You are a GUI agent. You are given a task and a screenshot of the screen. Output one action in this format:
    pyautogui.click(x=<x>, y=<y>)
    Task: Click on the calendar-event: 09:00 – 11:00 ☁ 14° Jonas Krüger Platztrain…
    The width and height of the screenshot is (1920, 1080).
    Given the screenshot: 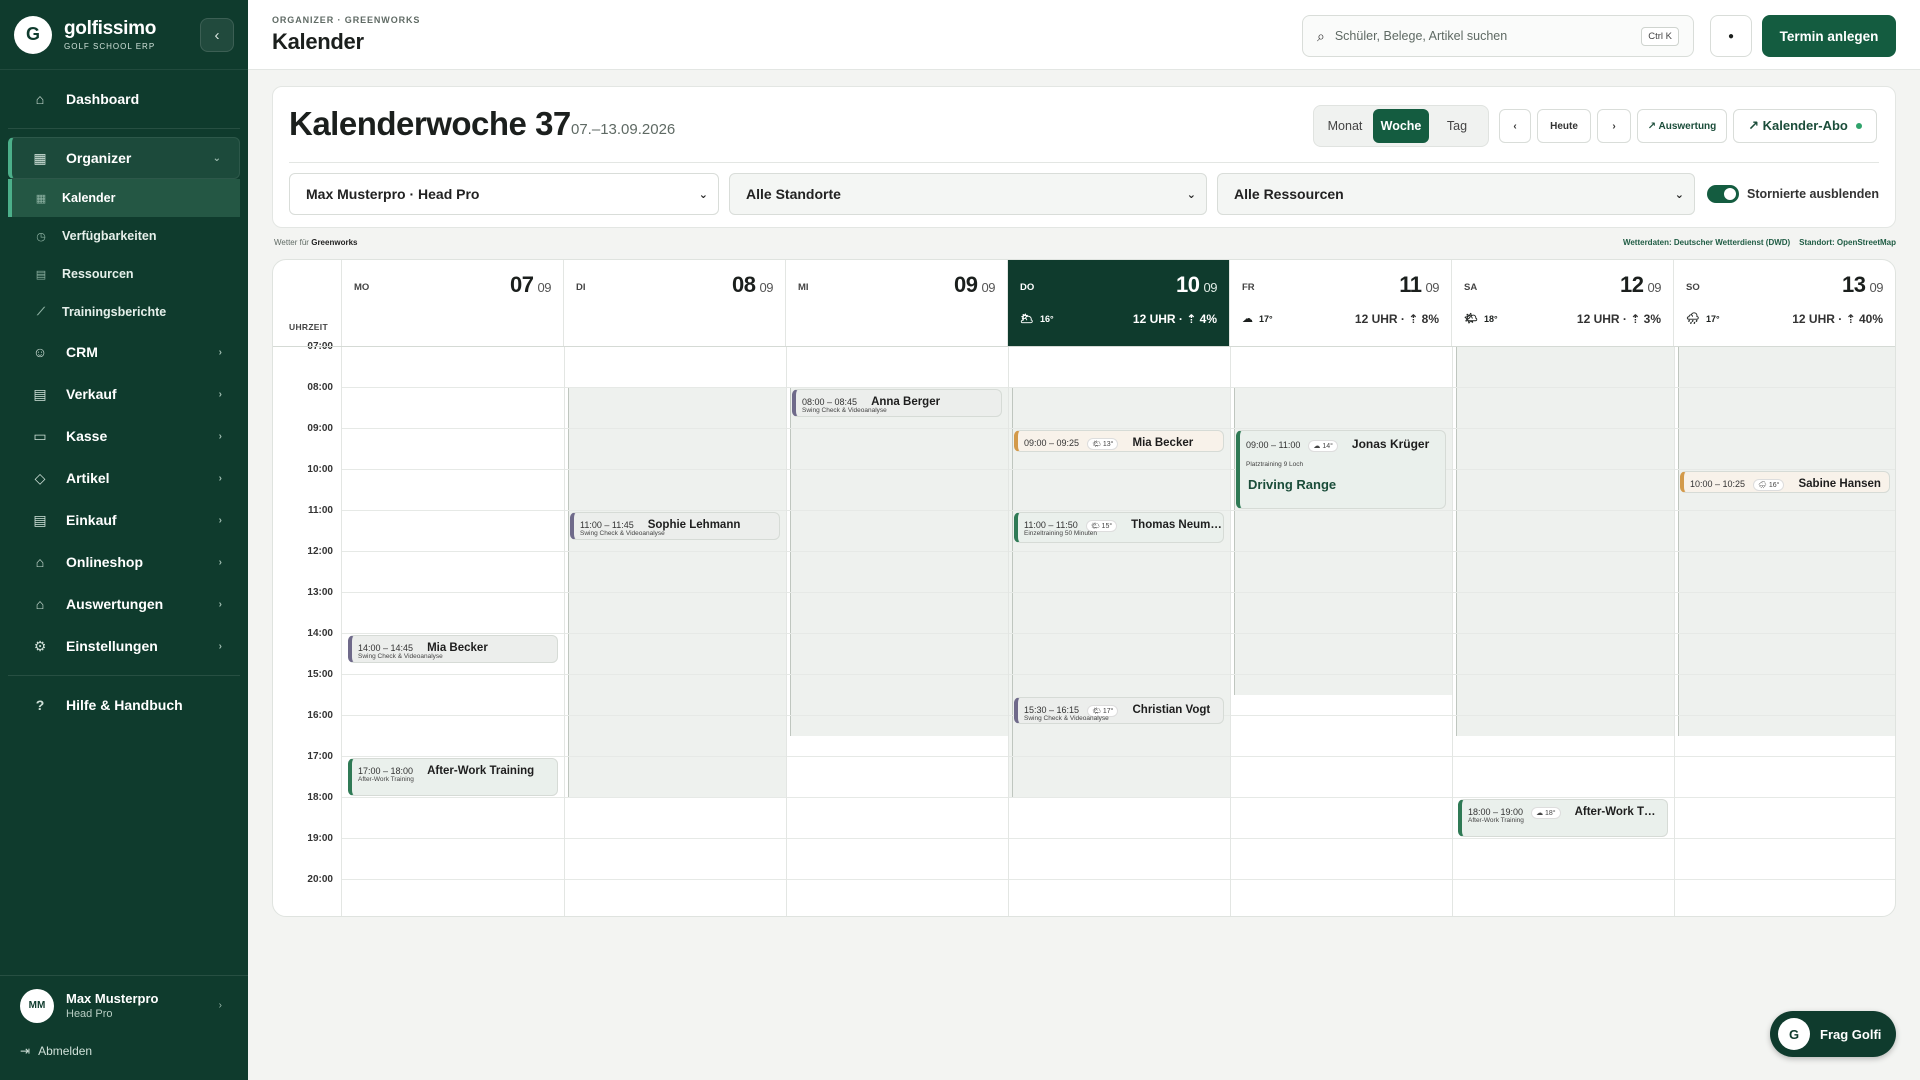 What is the action you would take?
    pyautogui.click(x=1341, y=469)
    